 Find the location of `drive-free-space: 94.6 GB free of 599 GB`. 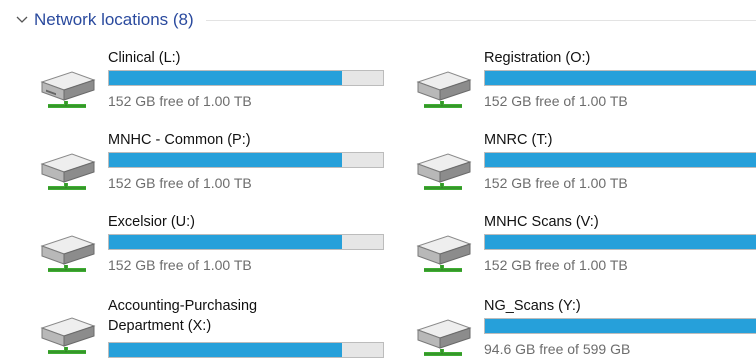

drive-free-space: 94.6 GB free of 599 GB is located at coordinates (557, 349).